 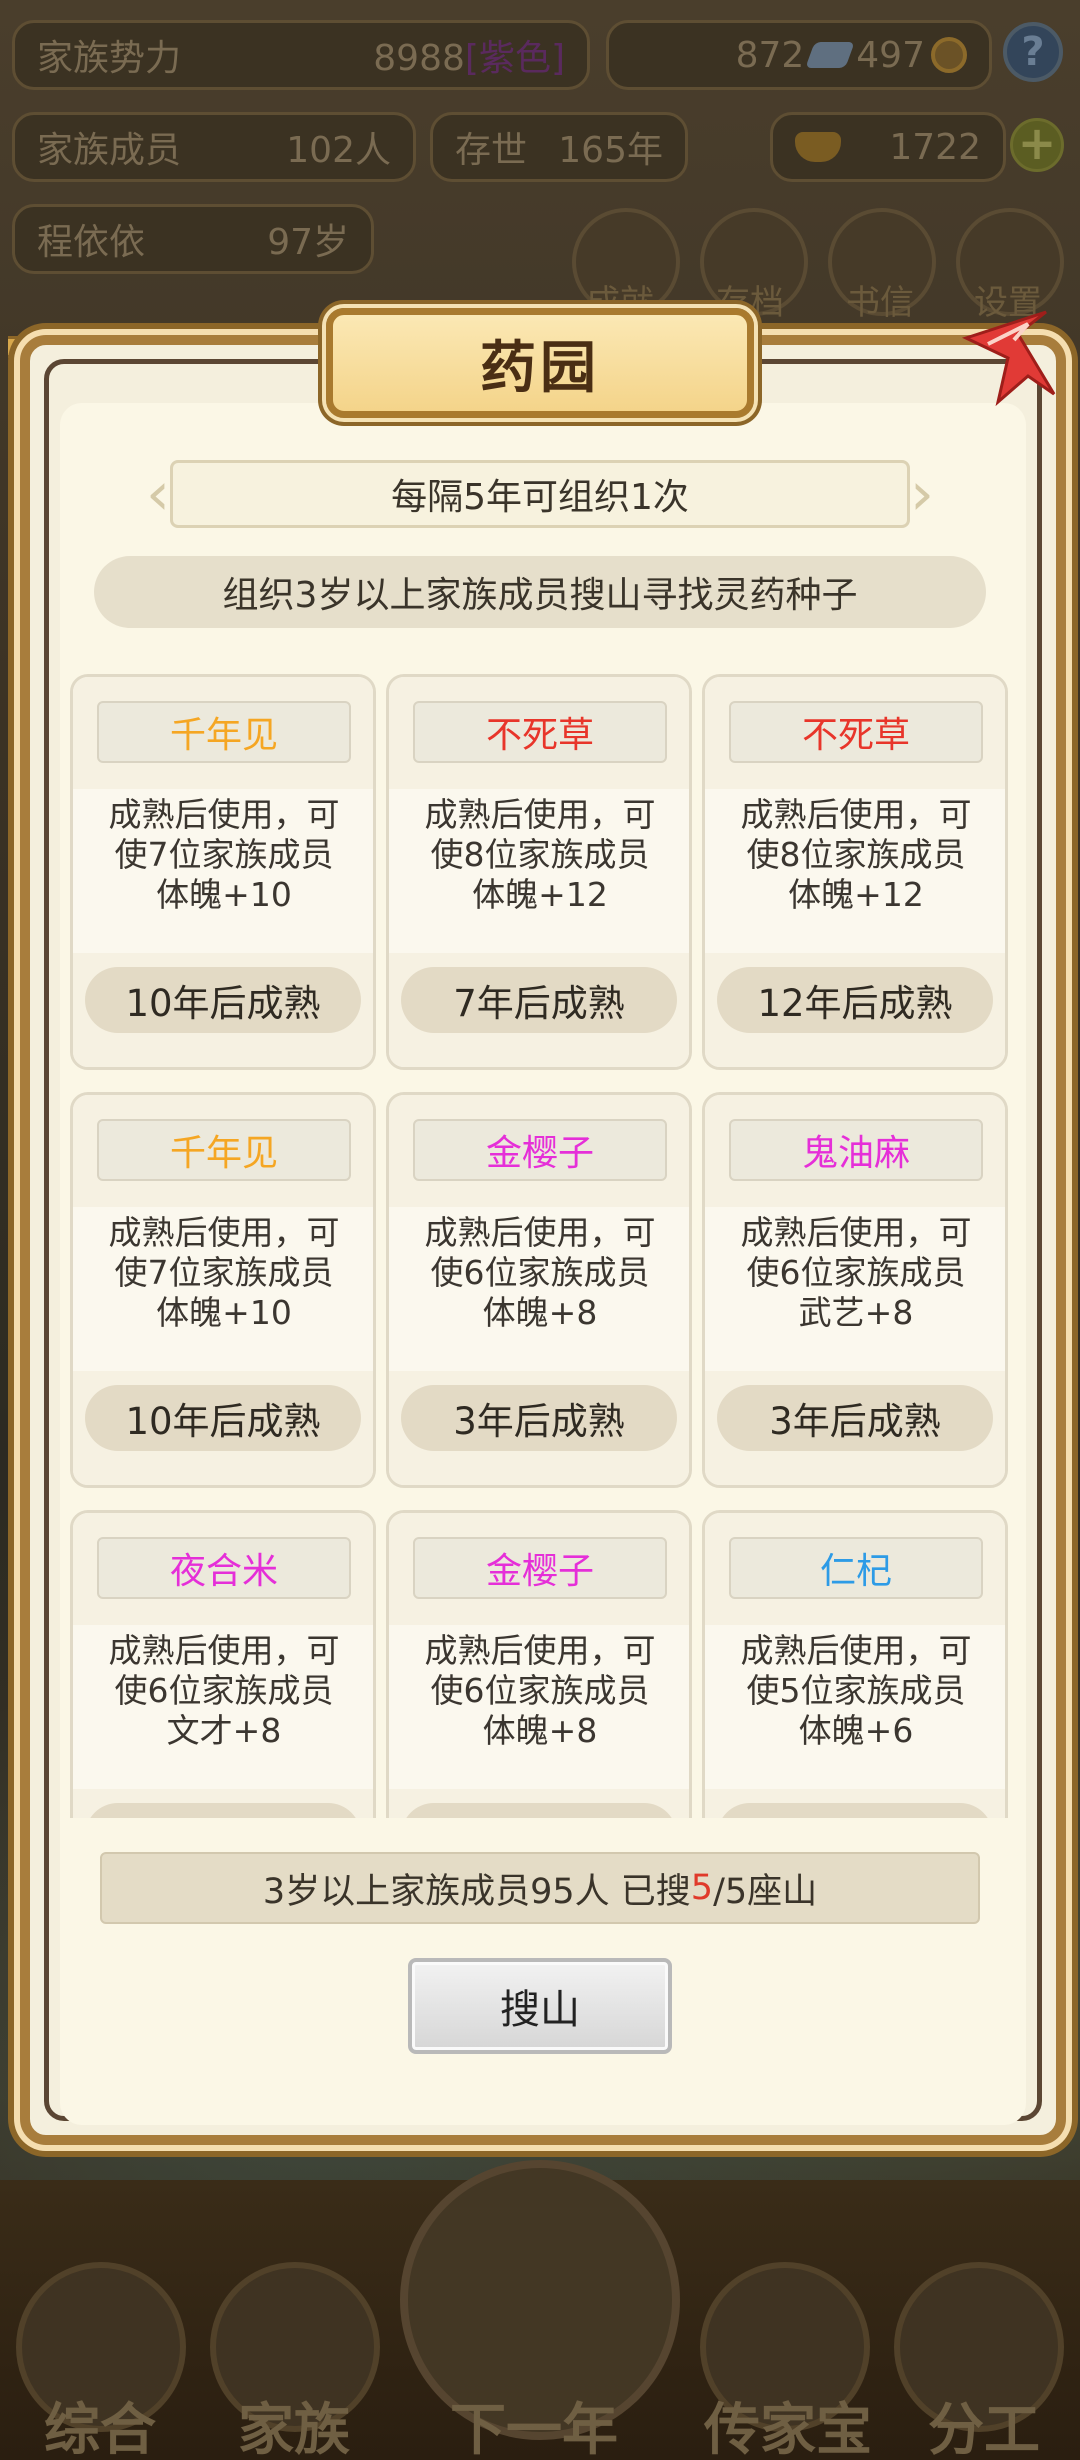 I want to click on frequency-ribbon: 每隔5年可组织1次, so click(x=540, y=494).